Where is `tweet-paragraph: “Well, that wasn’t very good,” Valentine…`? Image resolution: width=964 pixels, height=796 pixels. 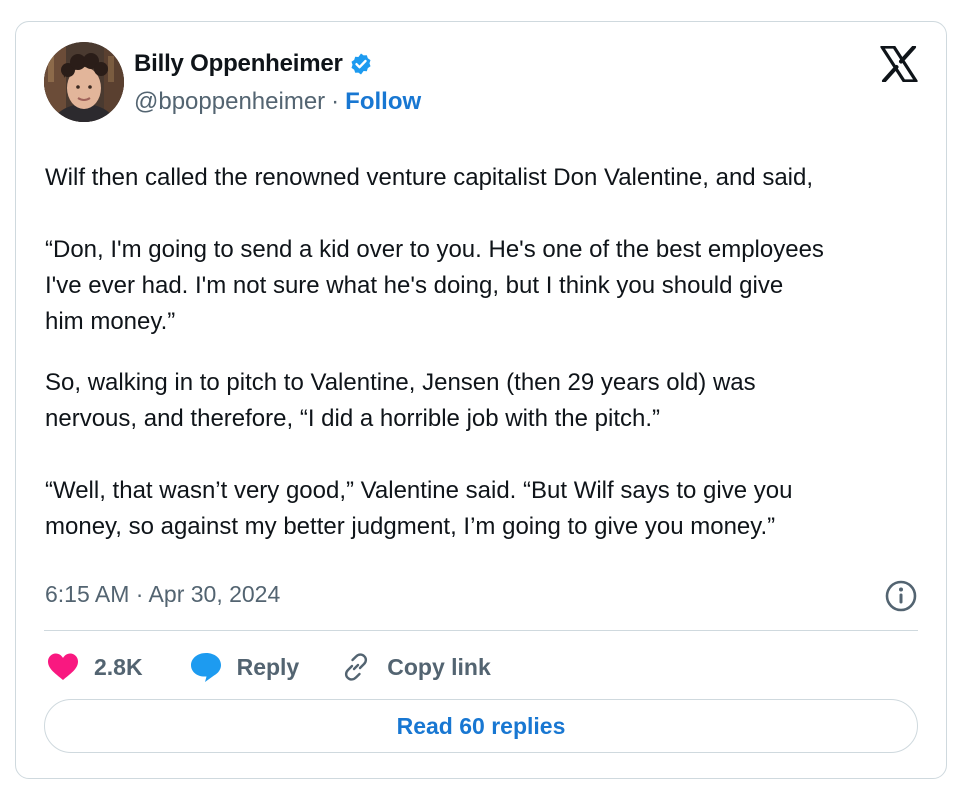
tweet-paragraph: “Well, that wasn’t very good,” Valentine… is located at coordinates (419, 508).